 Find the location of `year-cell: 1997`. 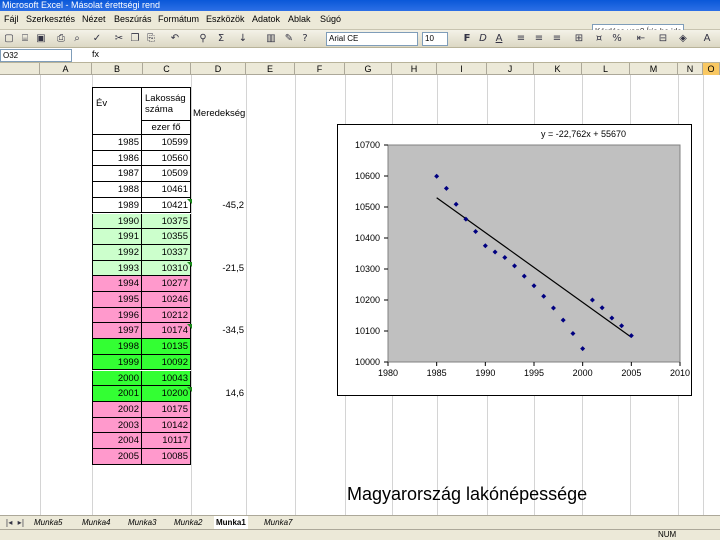

year-cell: 1997 is located at coordinates (117, 331).